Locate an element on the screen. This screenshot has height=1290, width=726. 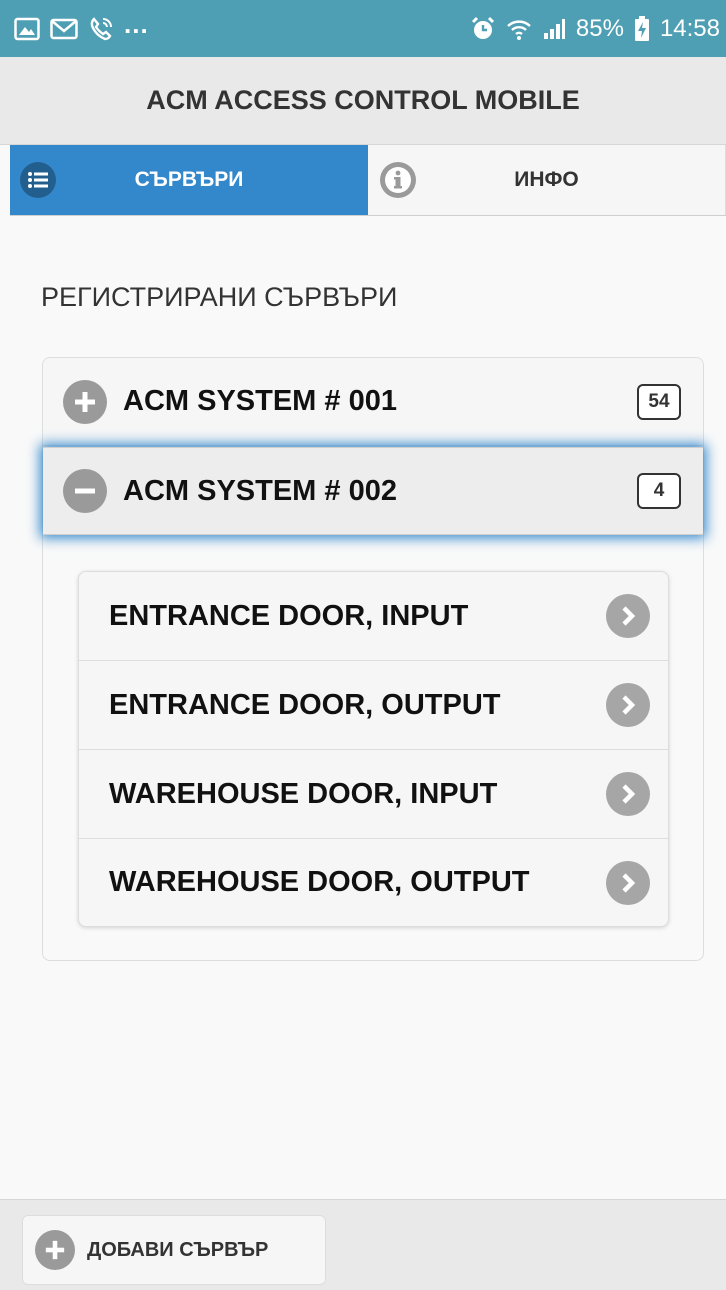
count-badge: 54 is located at coordinates (659, 401).